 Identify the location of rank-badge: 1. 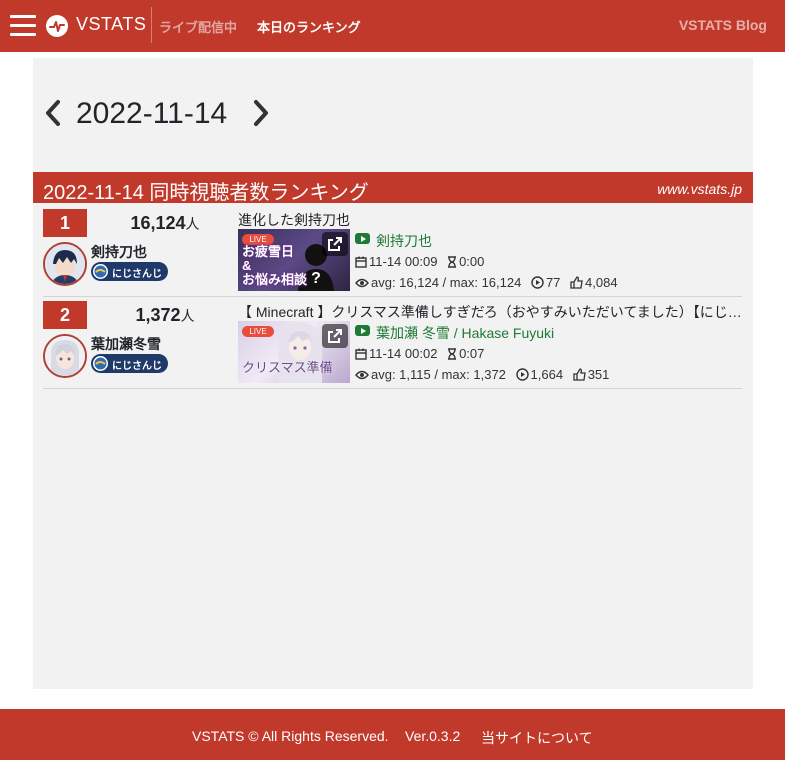
(65, 223).